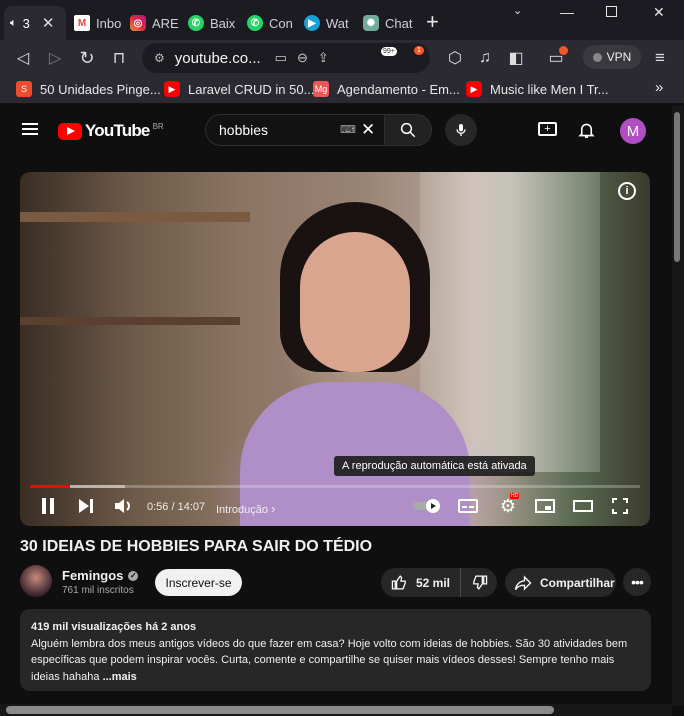 The width and height of the screenshot is (684, 716). What do you see at coordinates (485, 58) in the screenshot?
I see `music-icon: ♫` at bounding box center [485, 58].